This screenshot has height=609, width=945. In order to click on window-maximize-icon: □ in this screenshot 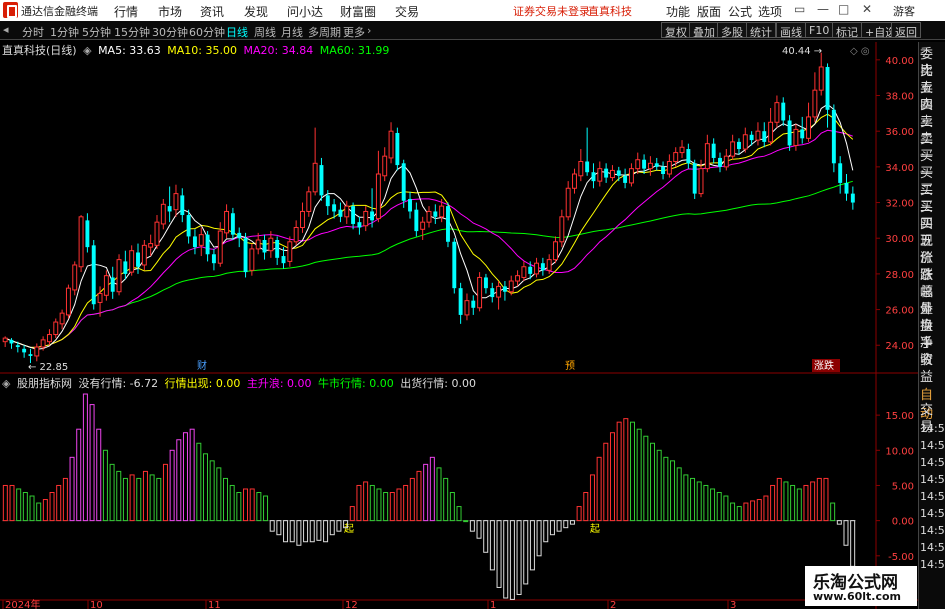, I will do `click(843, 9)`.